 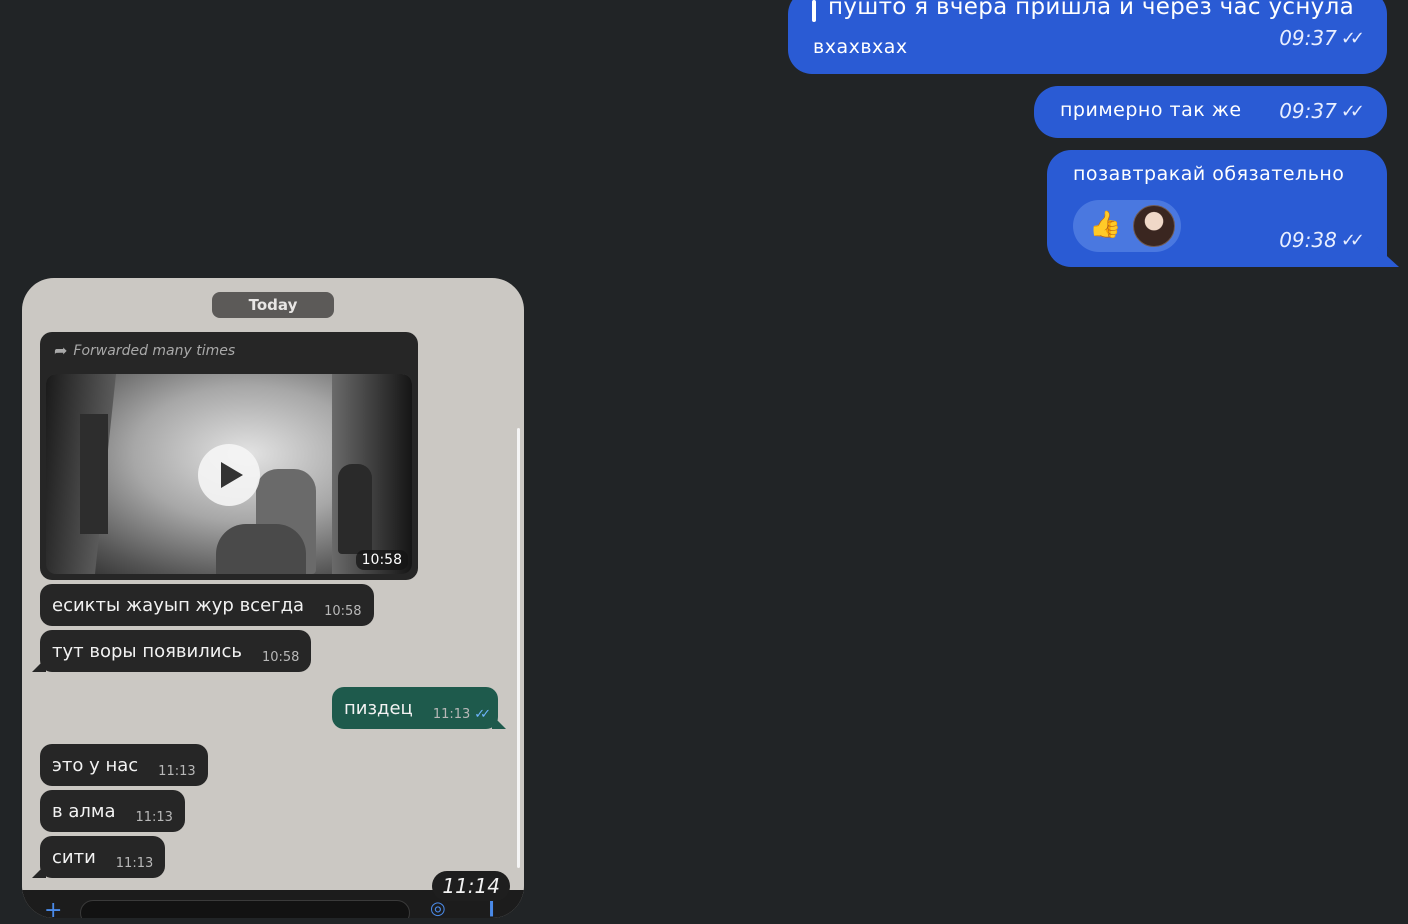 What do you see at coordinates (438, 908) in the screenshot?
I see `camera-icon: ◎` at bounding box center [438, 908].